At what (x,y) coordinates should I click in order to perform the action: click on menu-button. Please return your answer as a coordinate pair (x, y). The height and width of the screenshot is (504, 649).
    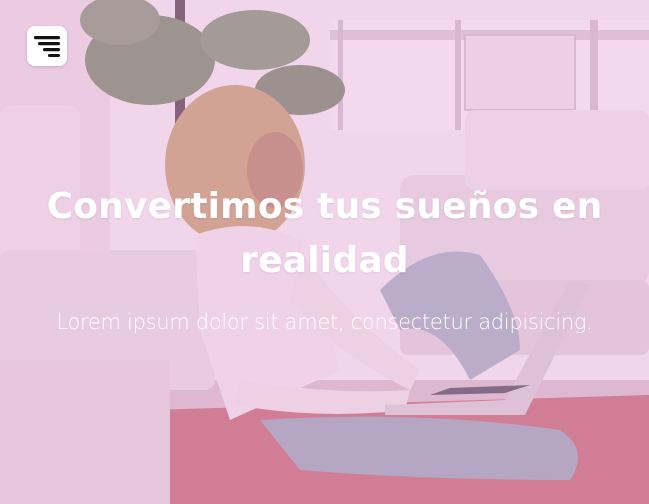
    Looking at the image, I should click on (47, 46).